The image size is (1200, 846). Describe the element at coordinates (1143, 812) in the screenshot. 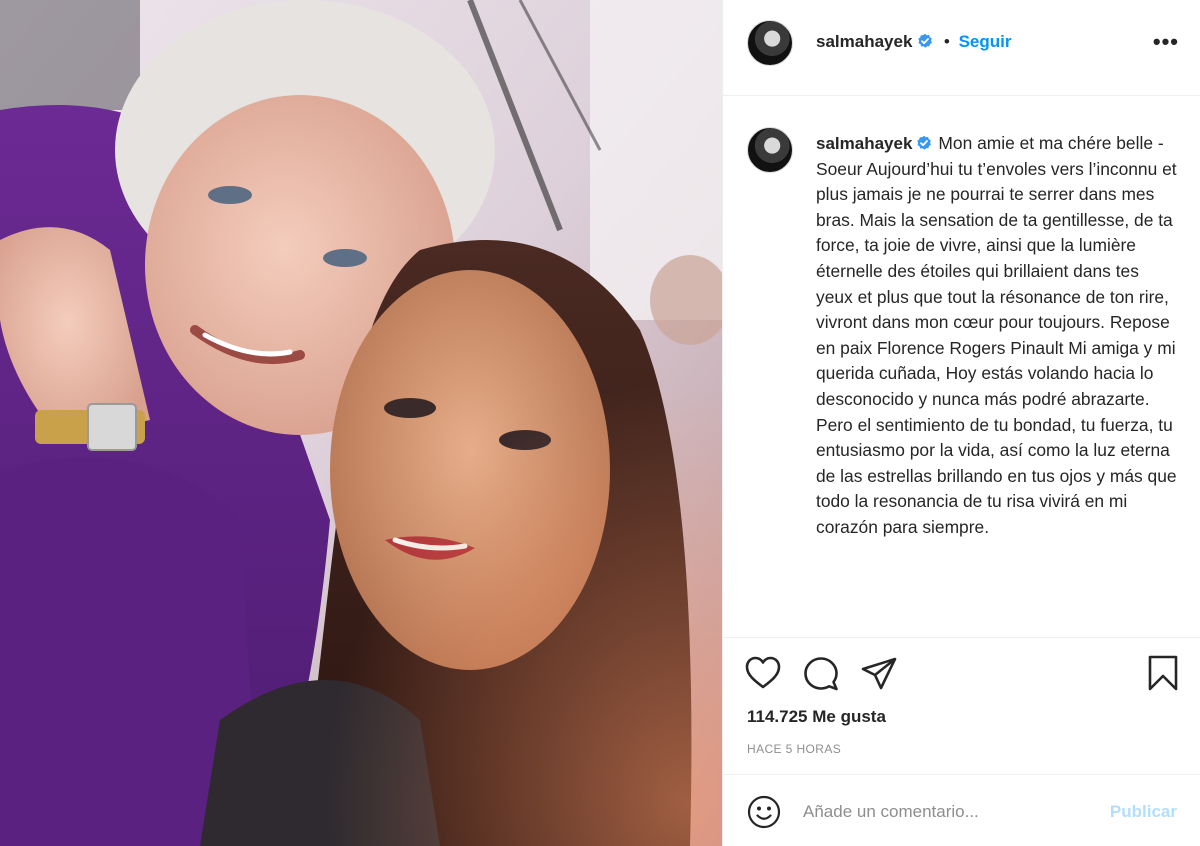

I see `publish-button: Publicar` at that location.